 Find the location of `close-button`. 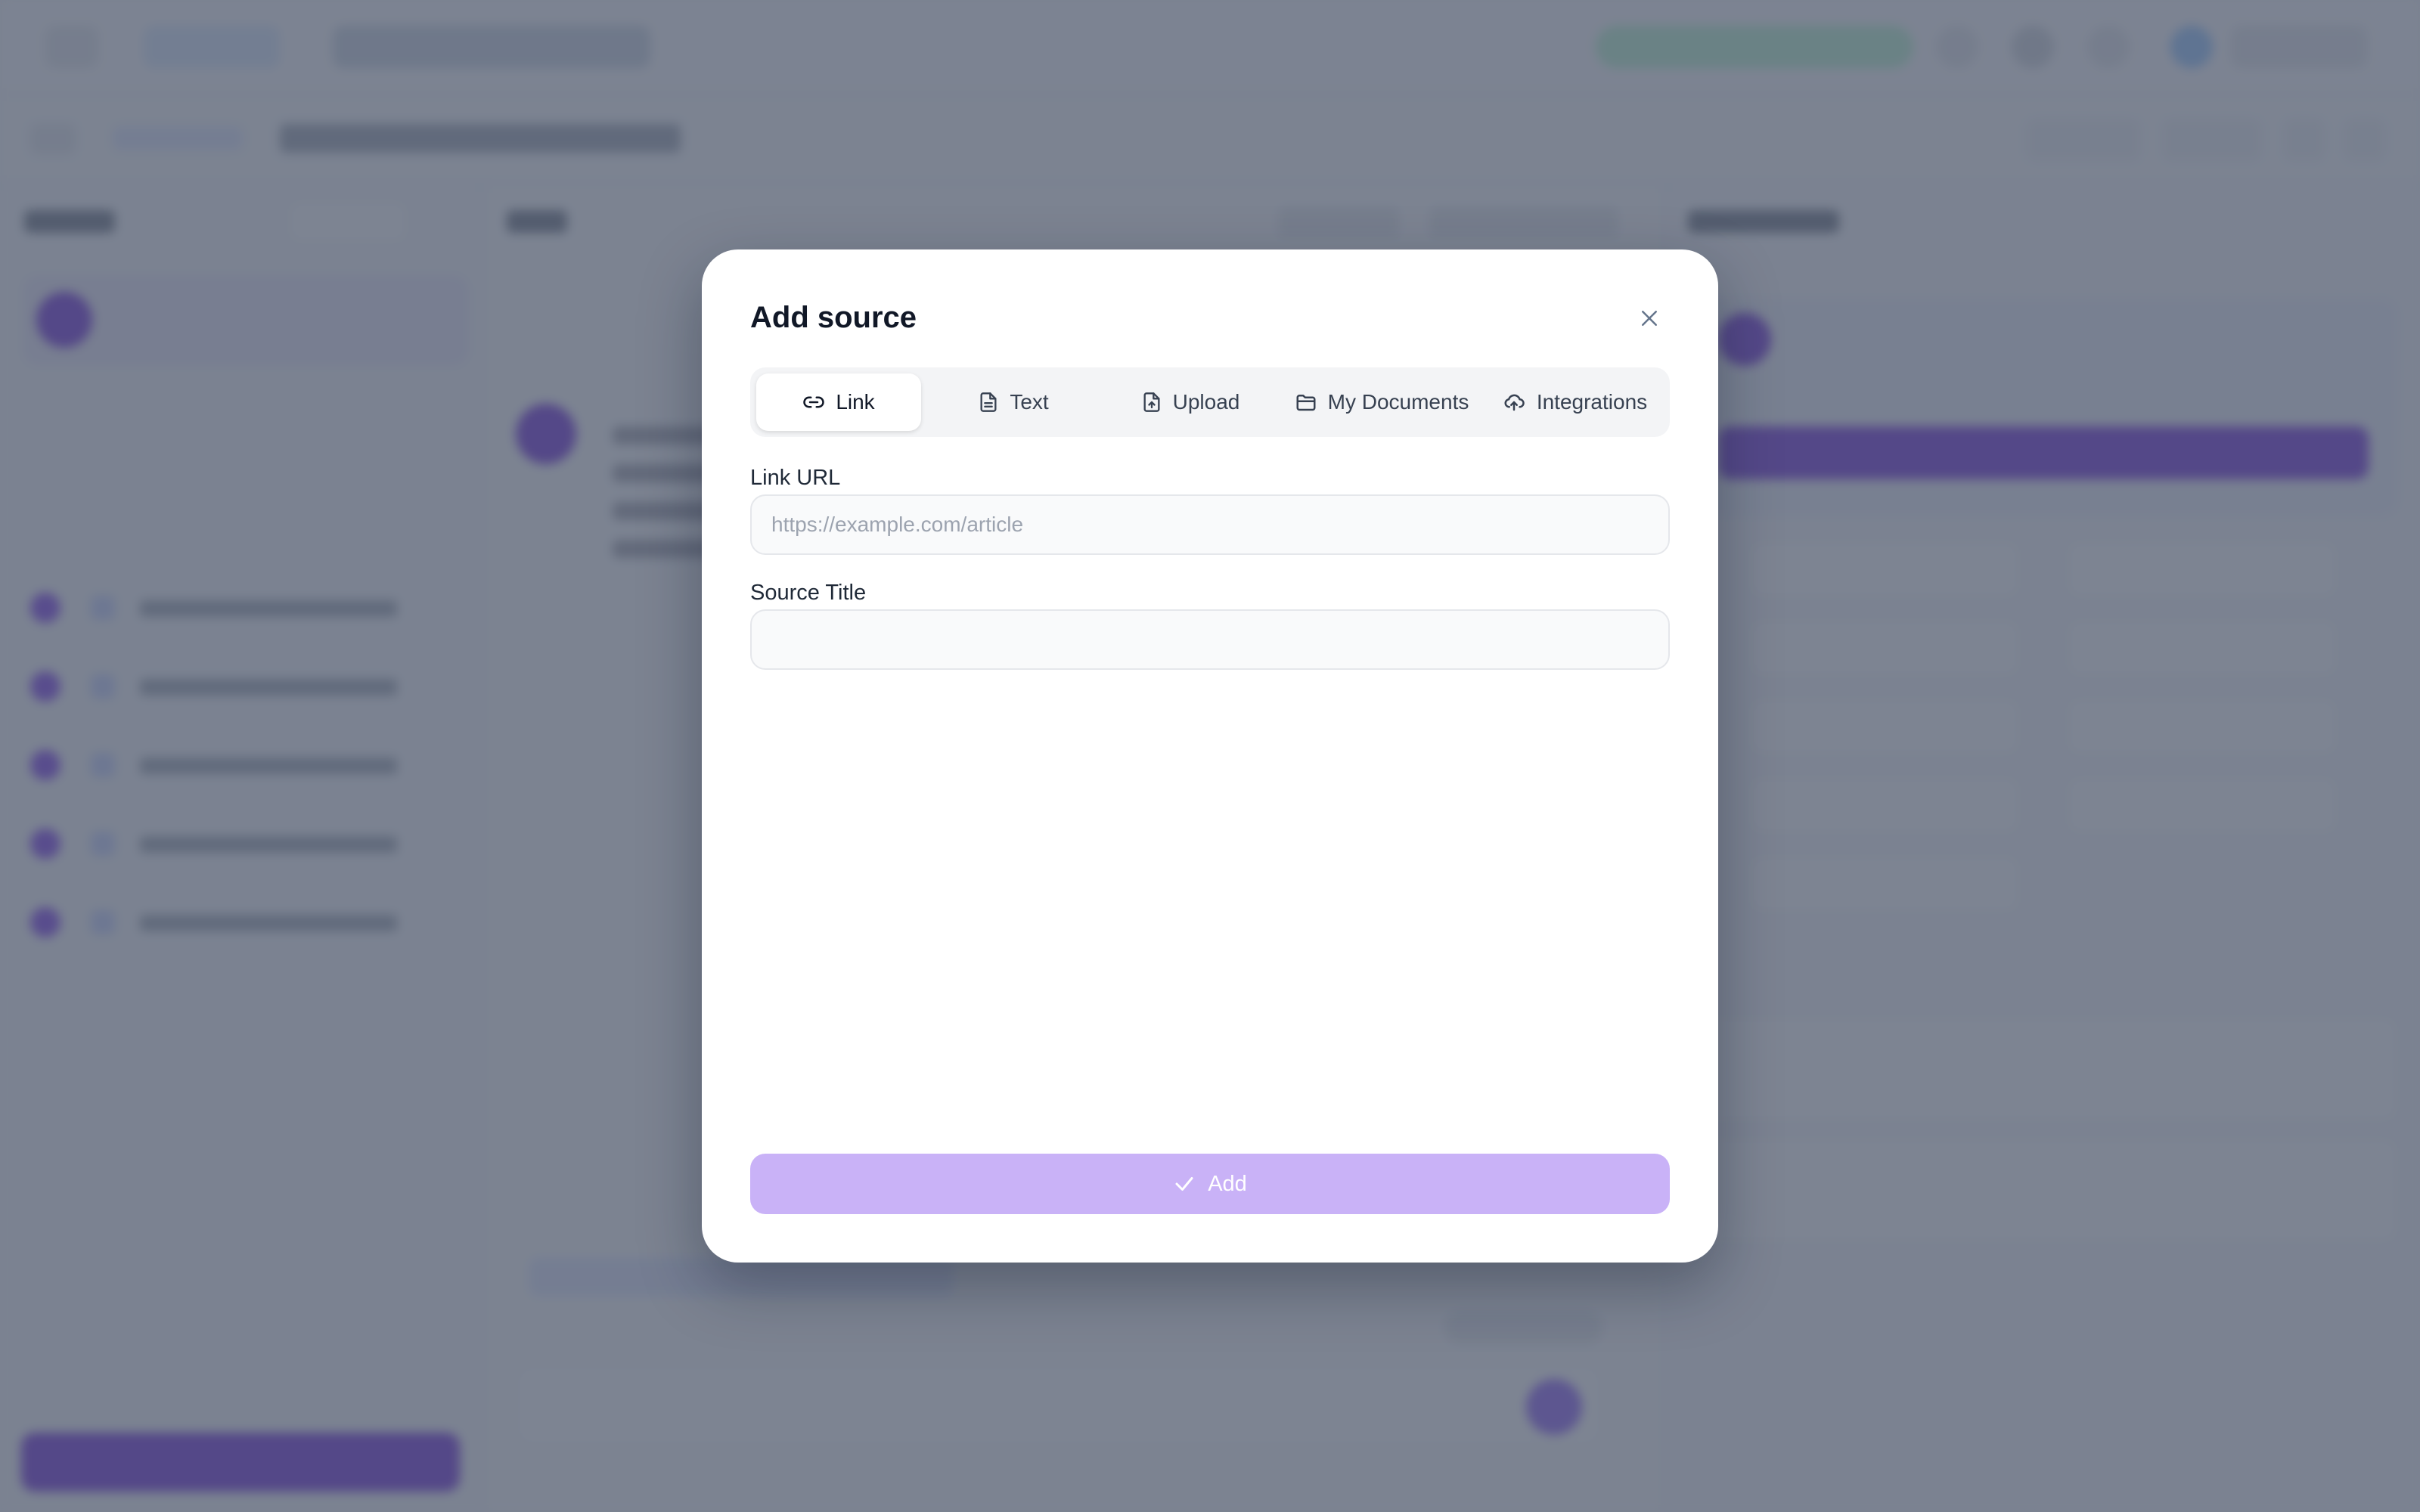

close-button is located at coordinates (1650, 318).